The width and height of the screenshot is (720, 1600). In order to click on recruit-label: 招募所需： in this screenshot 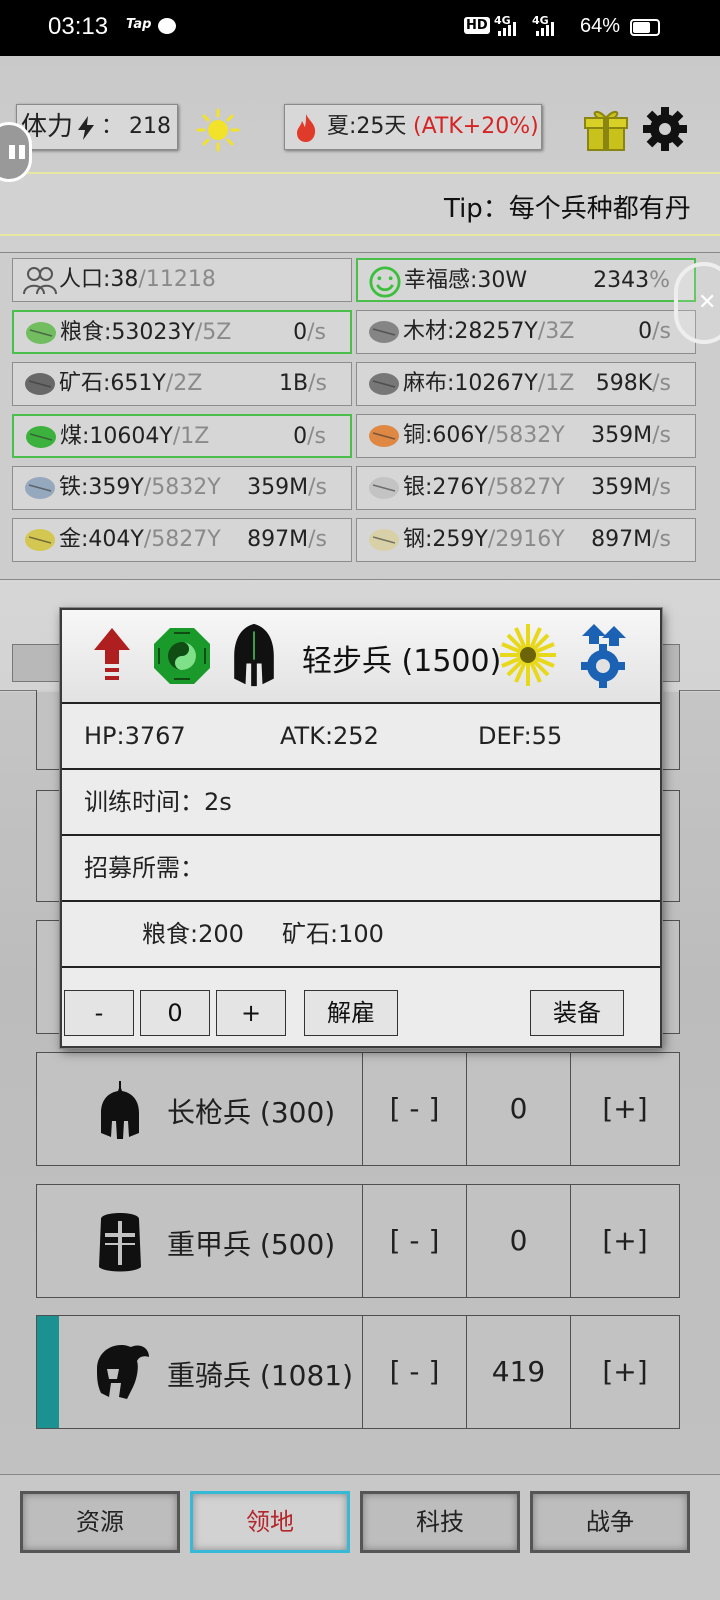, I will do `click(144, 868)`.